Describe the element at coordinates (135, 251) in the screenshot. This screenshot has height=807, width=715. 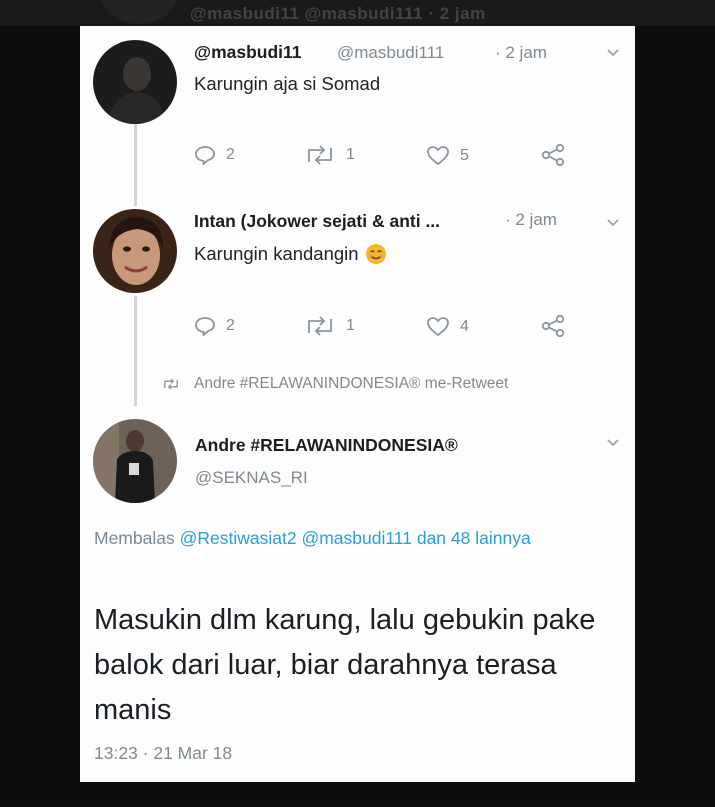
I see `avatar-intan` at that location.